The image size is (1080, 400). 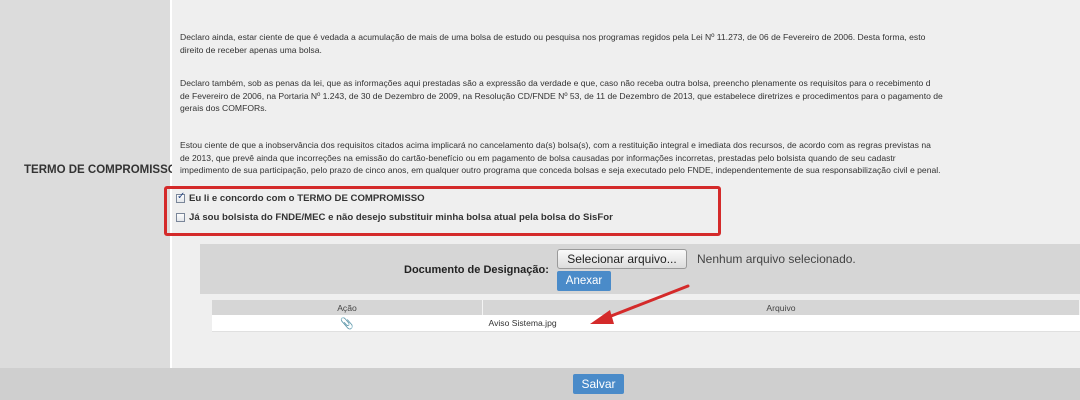 I want to click on paperclip-icon: 📎, so click(x=347, y=323).